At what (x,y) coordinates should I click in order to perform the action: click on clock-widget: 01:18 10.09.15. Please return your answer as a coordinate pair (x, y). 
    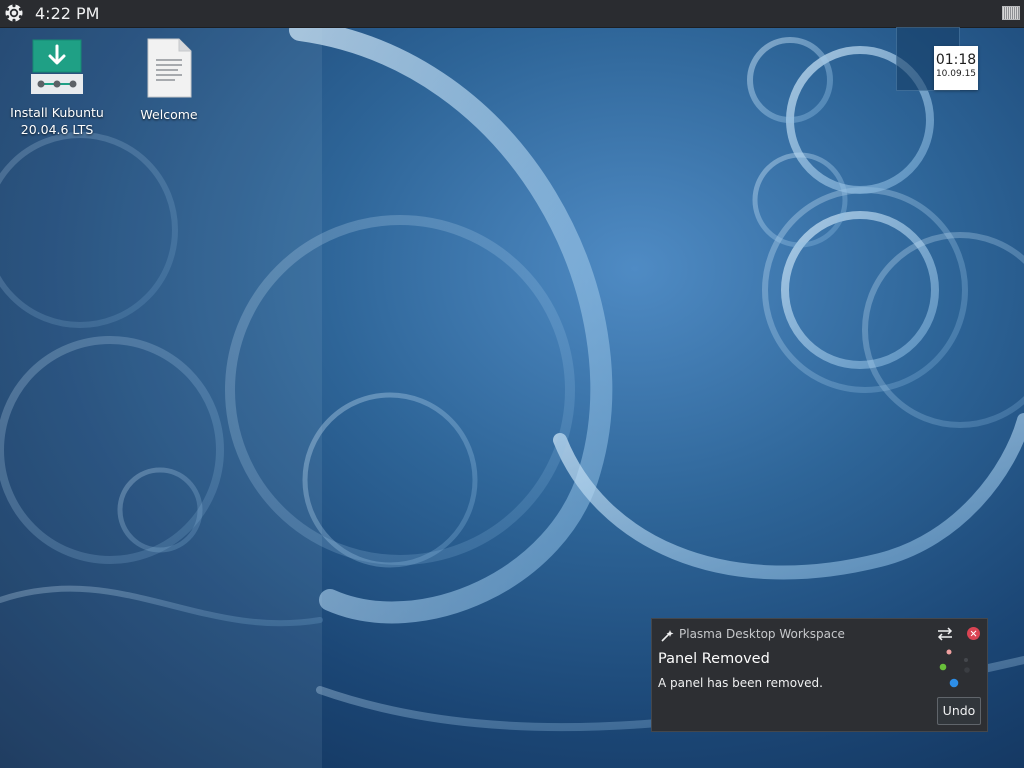
    Looking at the image, I should click on (956, 68).